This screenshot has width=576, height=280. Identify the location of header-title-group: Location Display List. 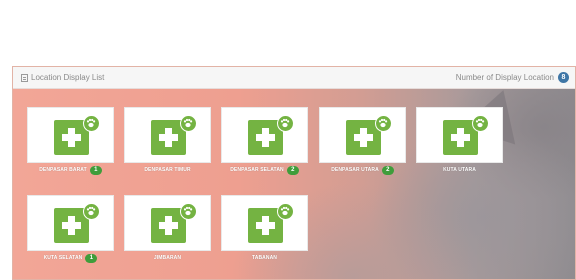
(62, 77).